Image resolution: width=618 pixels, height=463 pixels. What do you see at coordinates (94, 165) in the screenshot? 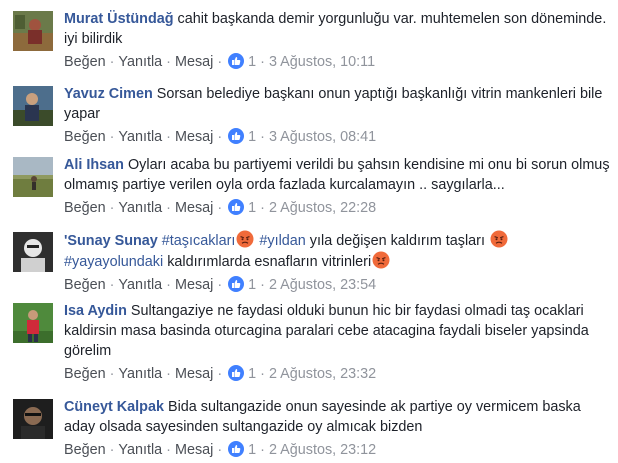
I see `comment-author: Ali Ihsan` at bounding box center [94, 165].